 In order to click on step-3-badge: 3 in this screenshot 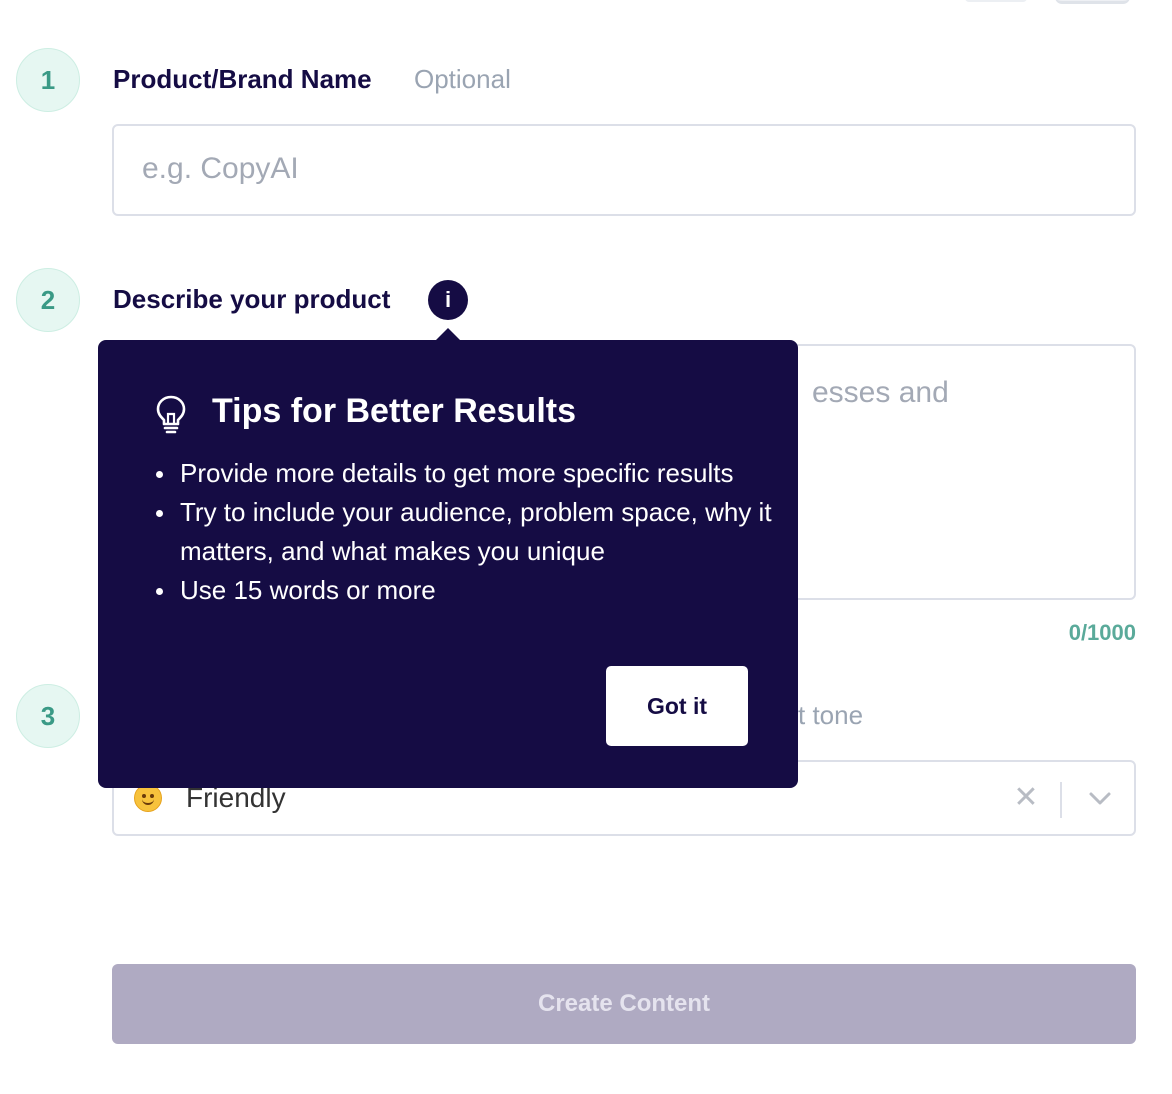, I will do `click(48, 716)`.